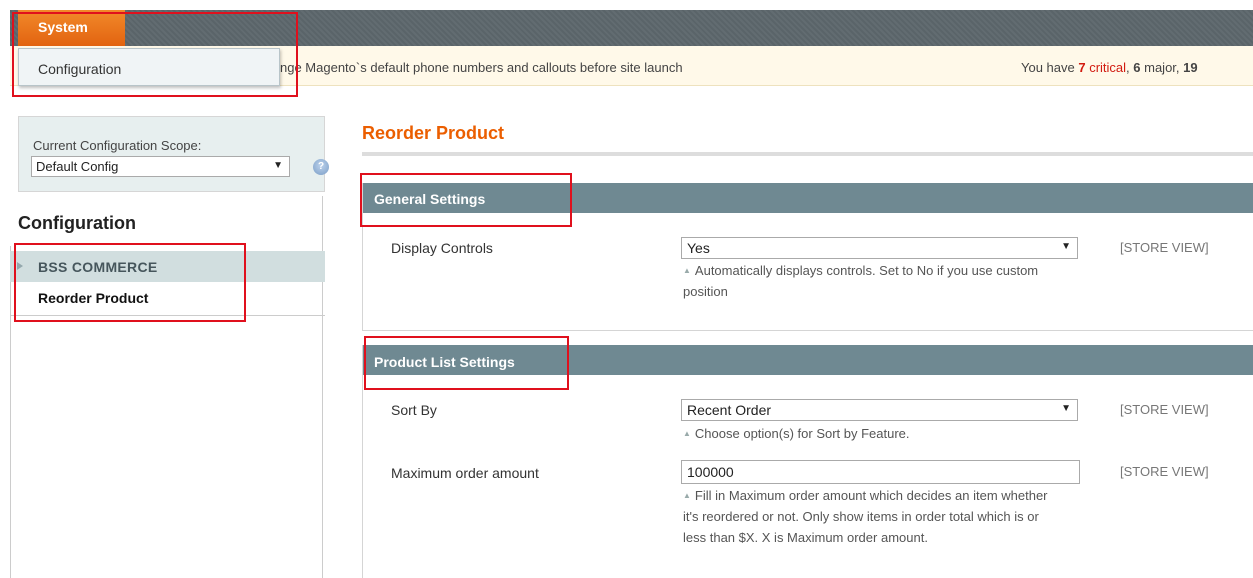 This screenshot has height=578, width=1253. What do you see at coordinates (1164, 247) in the screenshot?
I see `scope-tag-display-controls: [STORE VIEW]` at bounding box center [1164, 247].